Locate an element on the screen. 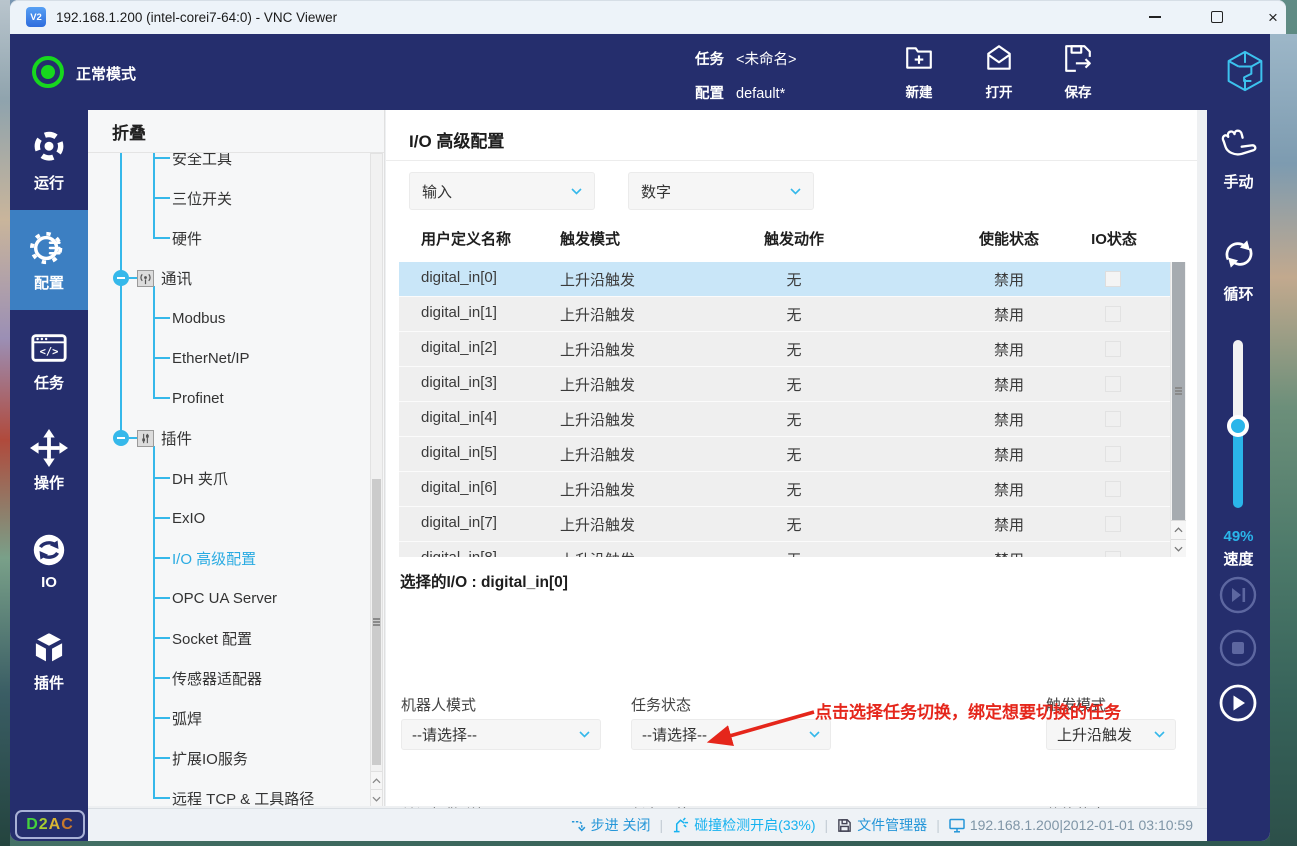 This screenshot has width=1297, height=846. step-status: 步进 关闭 is located at coordinates (611, 825).